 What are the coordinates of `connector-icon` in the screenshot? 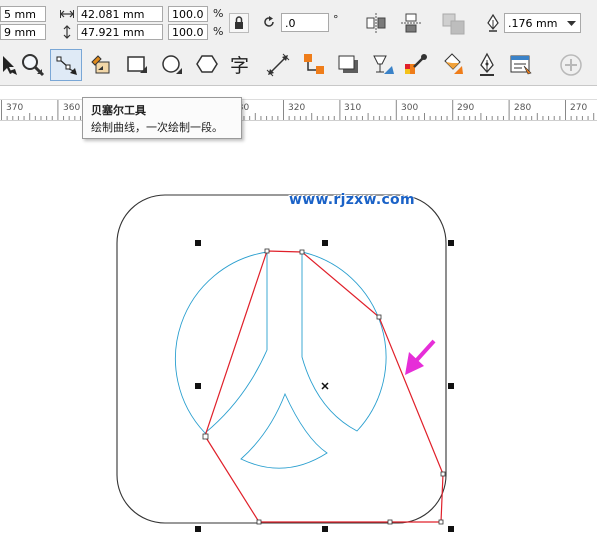 It's located at (314, 64).